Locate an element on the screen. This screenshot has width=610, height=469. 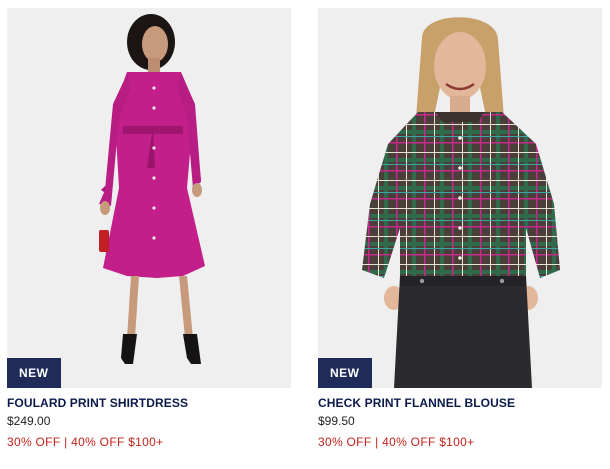
product-name: CHECK PRINT FLANNEL BLOUSE is located at coordinates (460, 403).